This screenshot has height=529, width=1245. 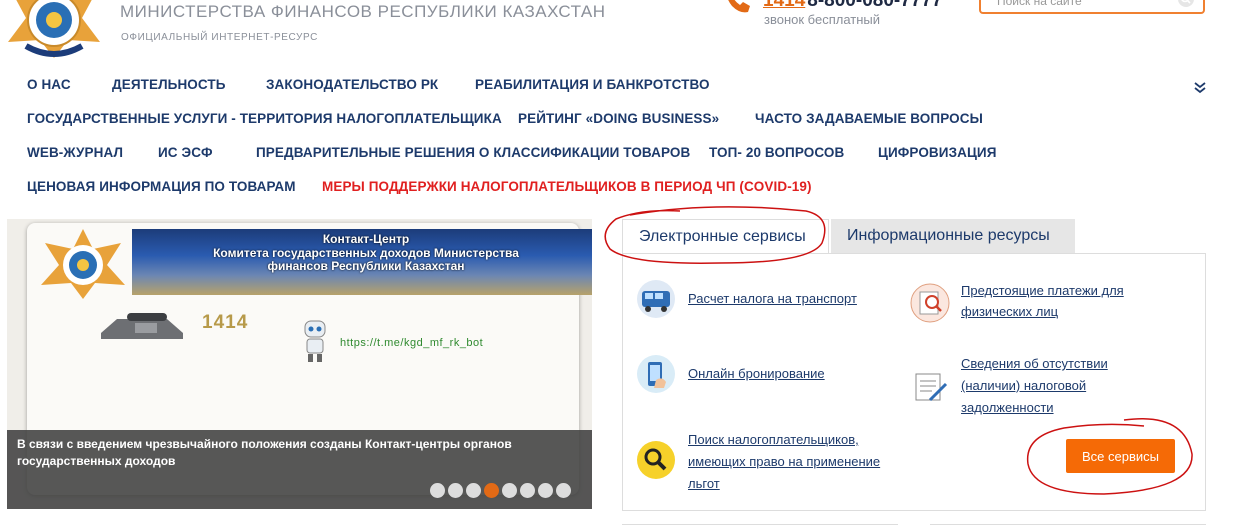 I want to click on nav-item-faq: ЧАСТО ЗАДАВАЕМЫЕ ВОПРОСЫ, so click(x=869, y=118).